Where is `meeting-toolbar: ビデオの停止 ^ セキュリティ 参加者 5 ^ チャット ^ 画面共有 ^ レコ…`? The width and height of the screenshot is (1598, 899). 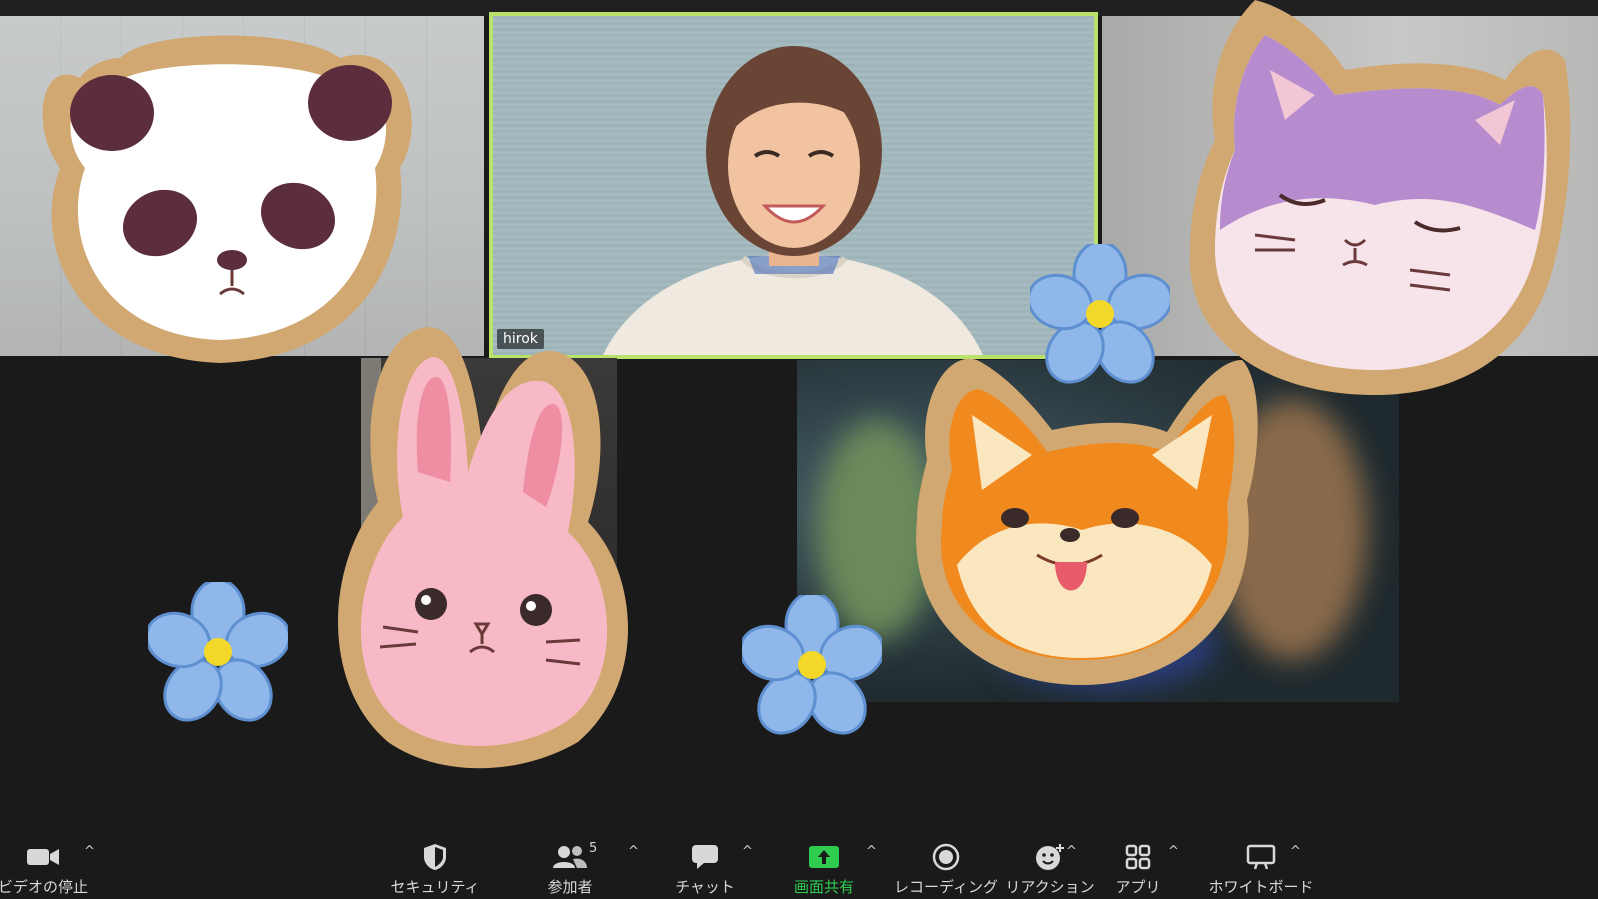
meeting-toolbar: ビデオの停止 ^ セキュリティ 参加者 5 ^ チャット ^ 画面共有 ^ レコ… is located at coordinates (799, 864).